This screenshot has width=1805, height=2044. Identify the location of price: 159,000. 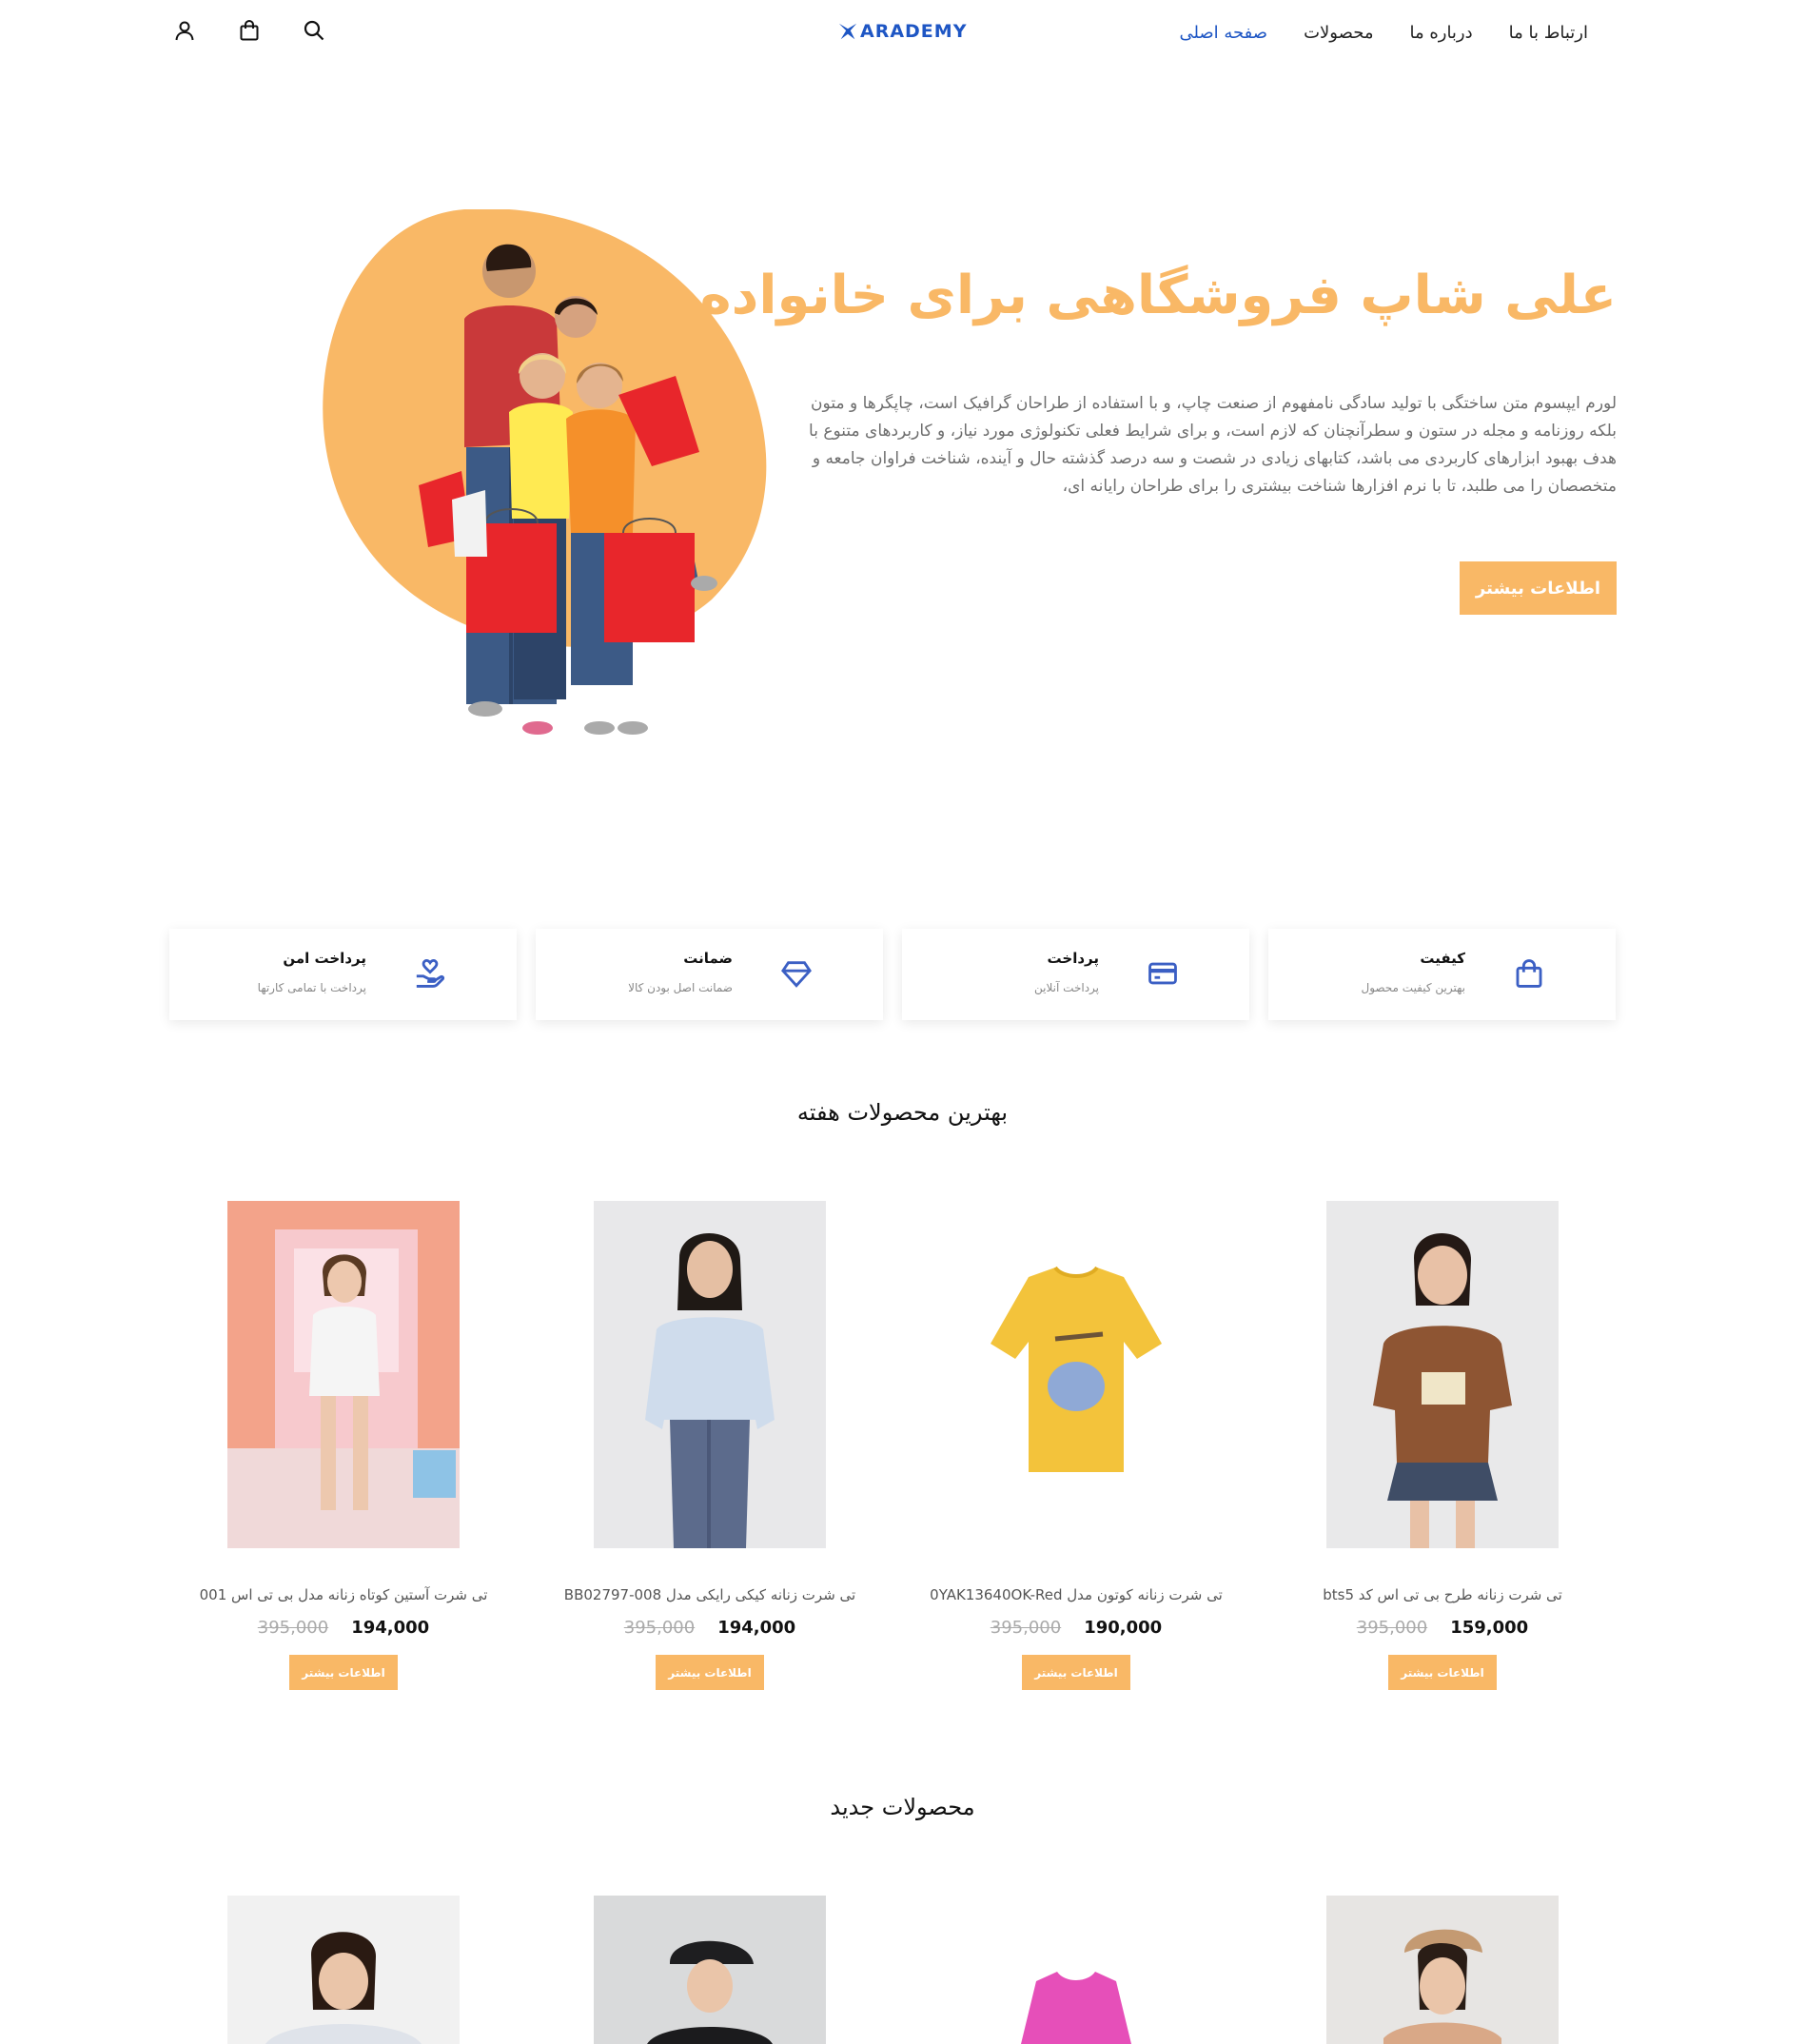
(1489, 1628).